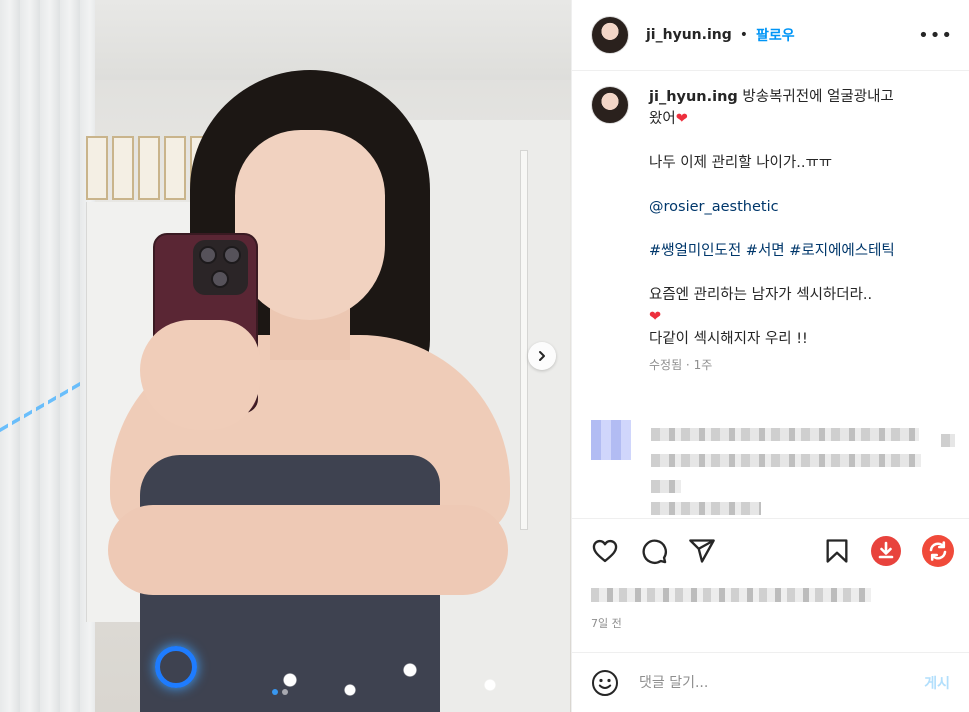 The width and height of the screenshot is (969, 712). I want to click on caption-username: ji_hyun.ing, so click(693, 97).